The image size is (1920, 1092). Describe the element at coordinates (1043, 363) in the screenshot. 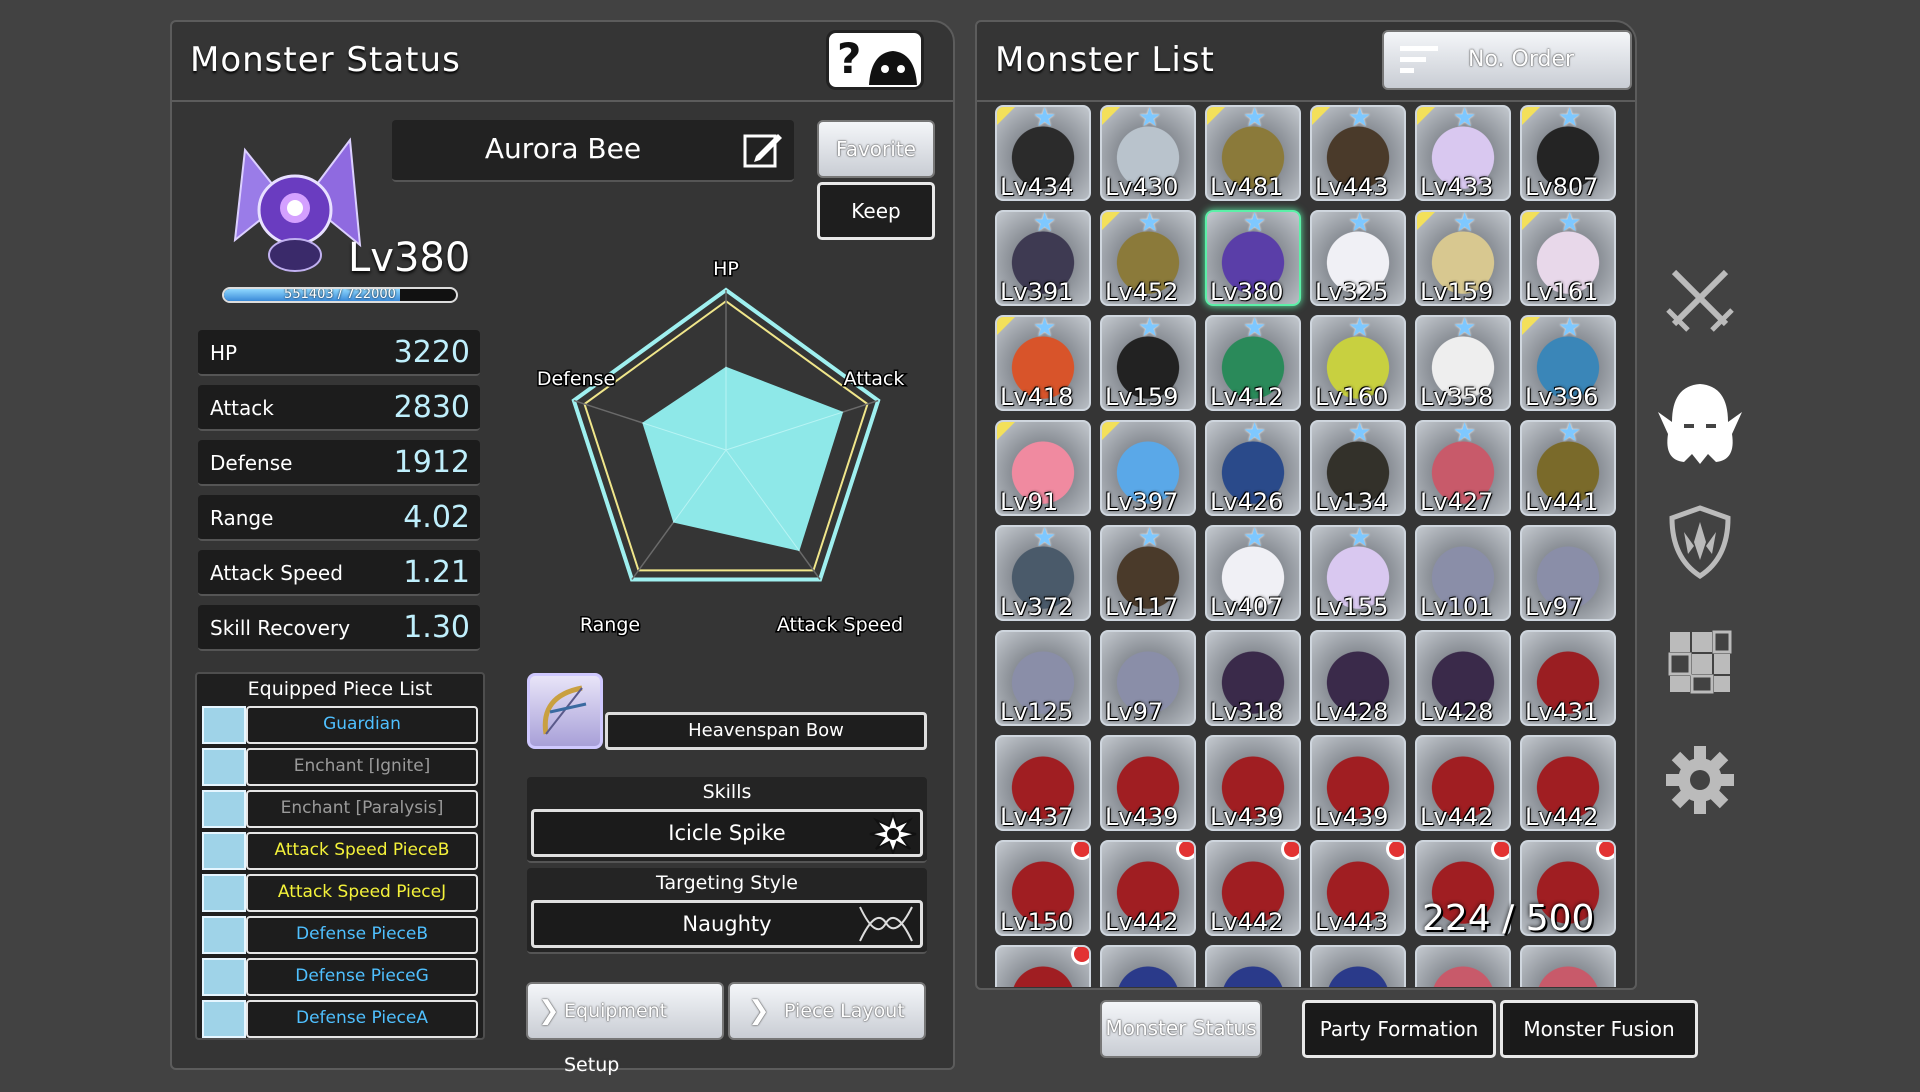

I see `monster-card: ★ Lv418` at that location.